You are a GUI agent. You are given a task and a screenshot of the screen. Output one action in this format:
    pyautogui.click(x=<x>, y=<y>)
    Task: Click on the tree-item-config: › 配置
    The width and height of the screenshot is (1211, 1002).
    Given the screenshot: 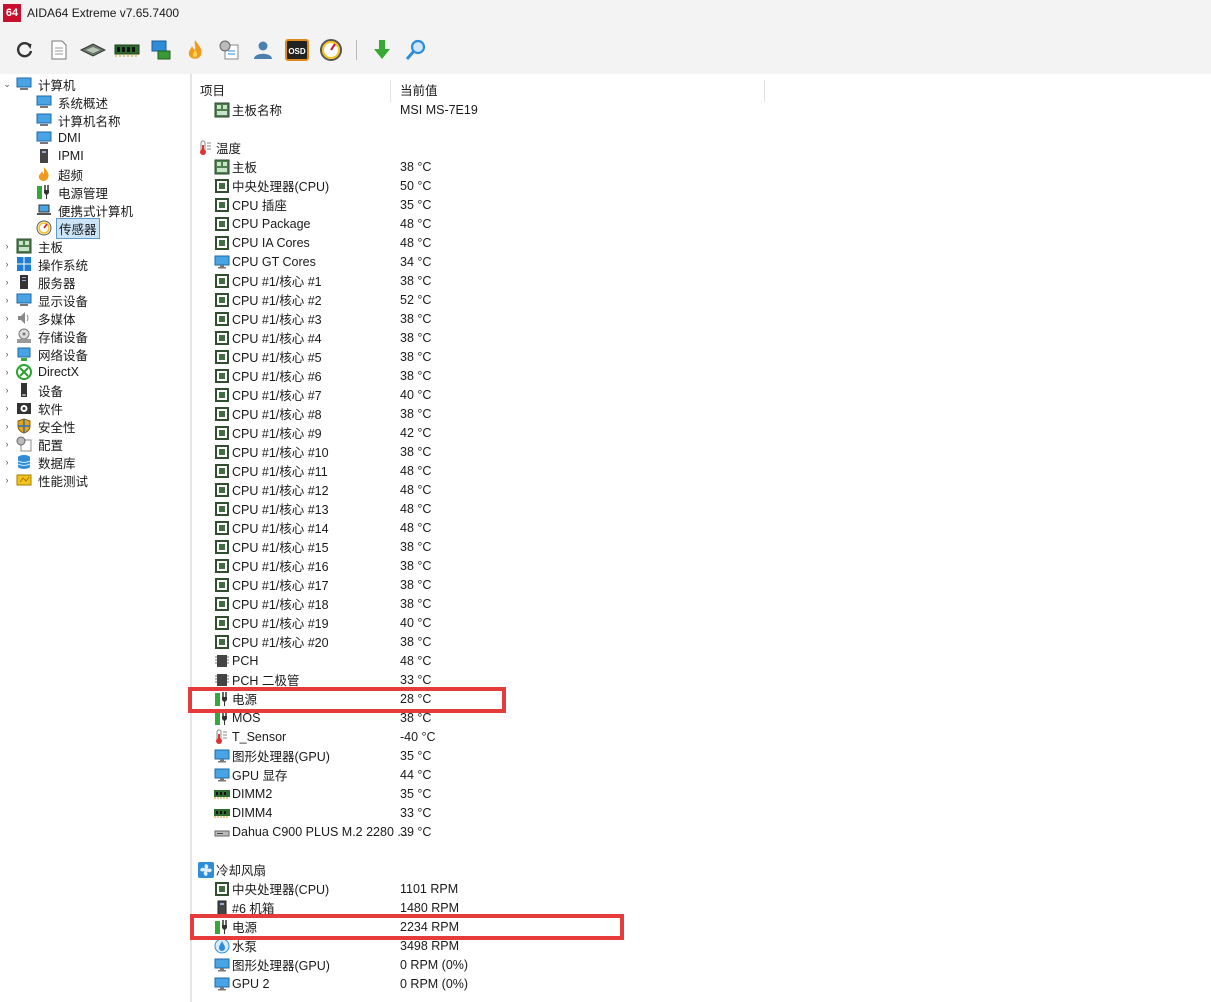 What is the action you would take?
    pyautogui.click(x=33, y=444)
    